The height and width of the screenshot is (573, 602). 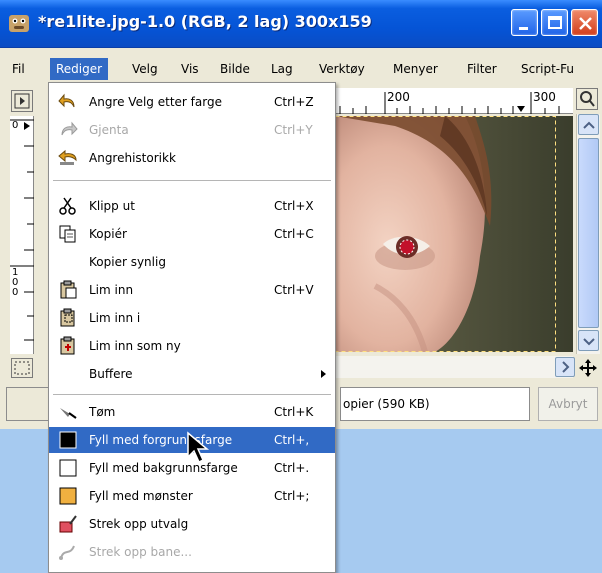 What do you see at coordinates (292, 440) in the screenshot?
I see `menu-item-shortcut: Ctrl+,` at bounding box center [292, 440].